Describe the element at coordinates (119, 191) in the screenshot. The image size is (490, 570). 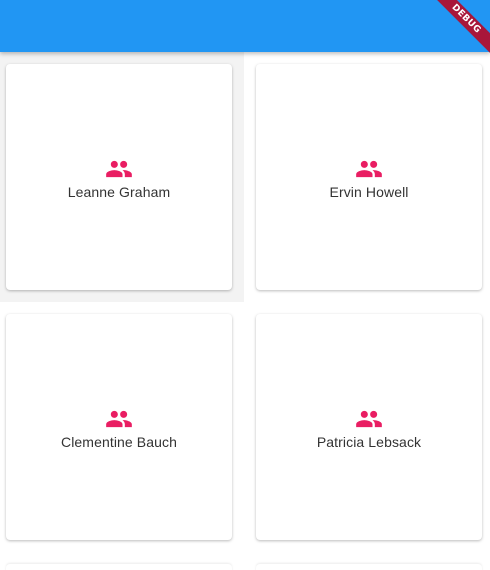
I see `person-name: Leanne Graham` at that location.